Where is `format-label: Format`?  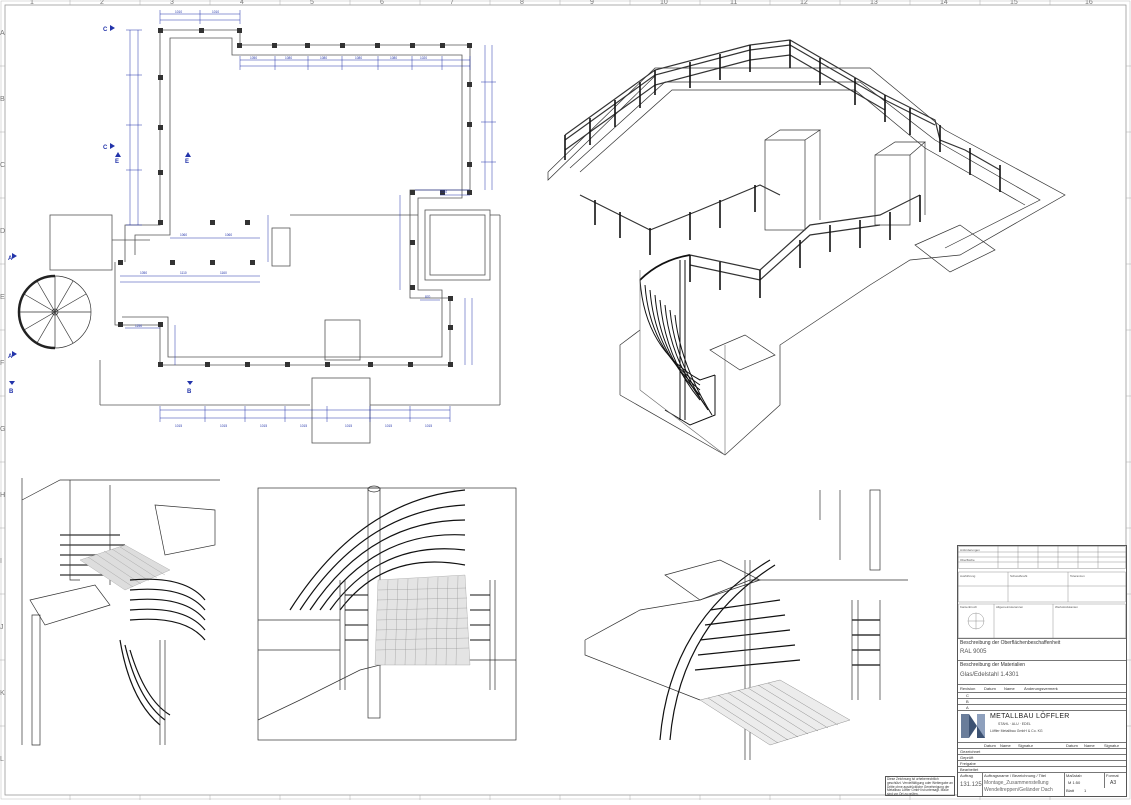
format-label: Format is located at coordinates (1112, 775).